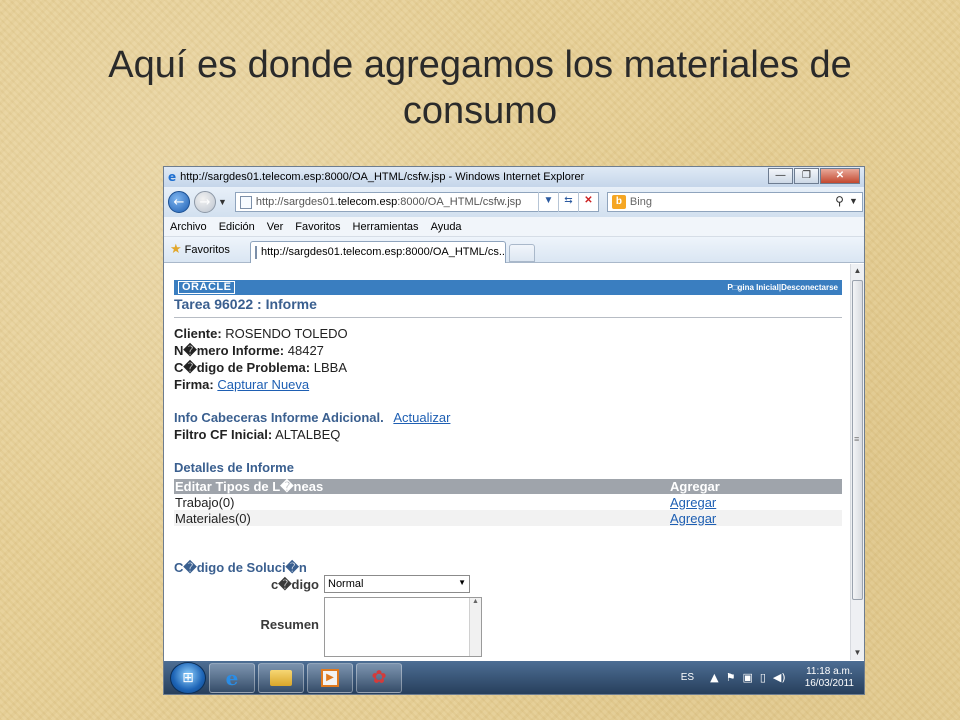 This screenshot has width=960, height=720. I want to click on oracle-header-bar: ORACLE P□gina Inicial|Desconectarse, so click(508, 287).